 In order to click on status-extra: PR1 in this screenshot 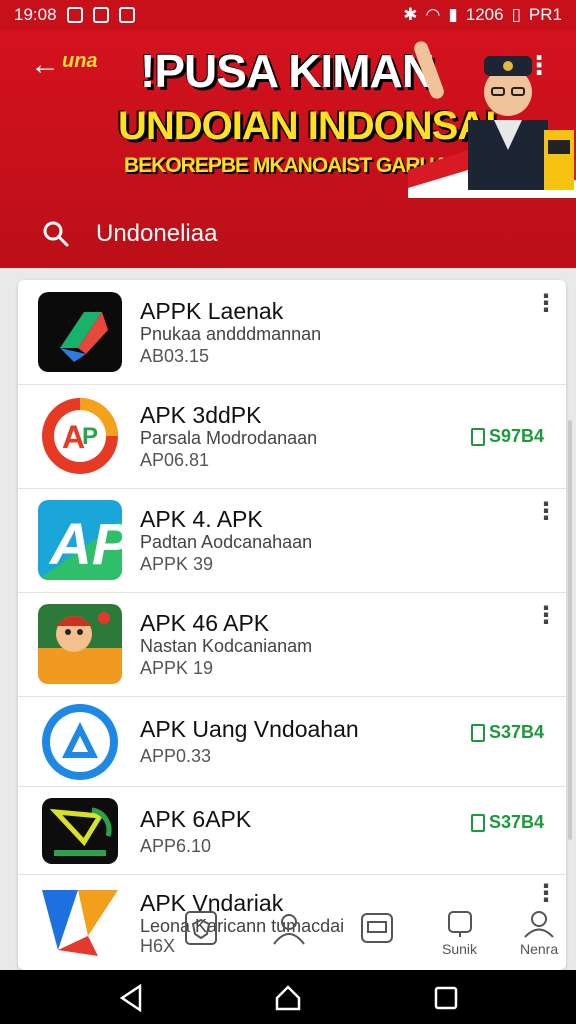, I will do `click(545, 14)`.